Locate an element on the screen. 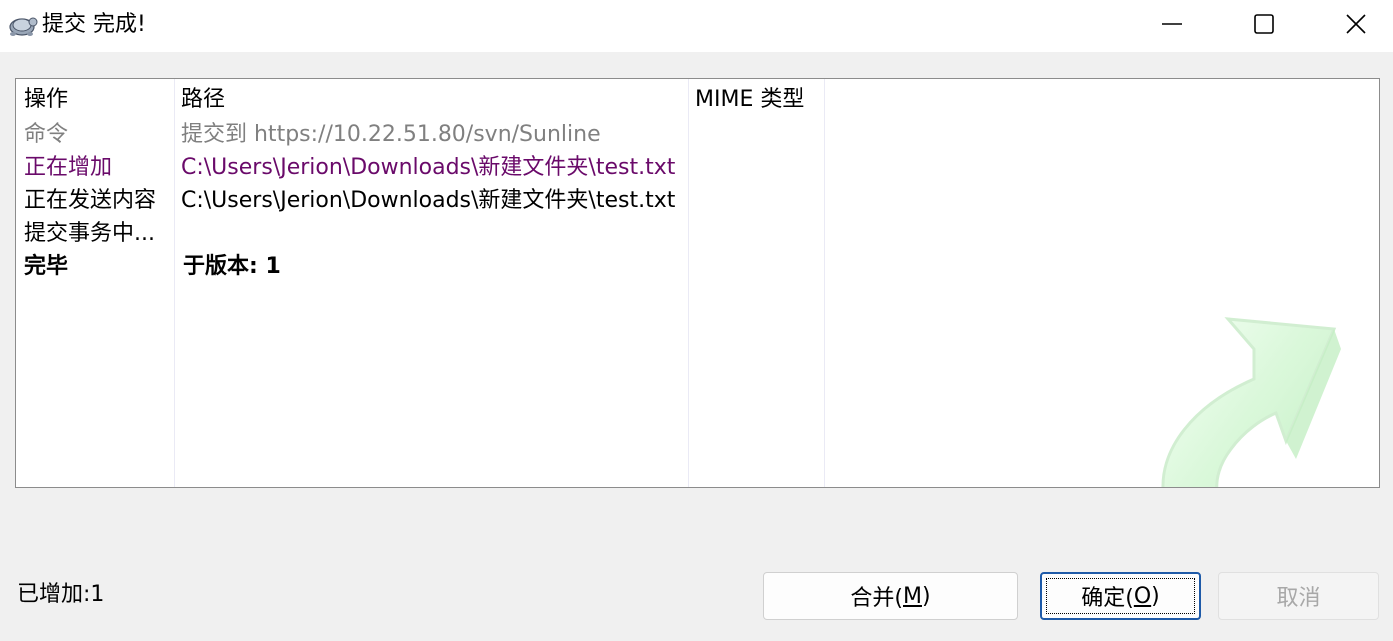  ok-button-suffix: ) is located at coordinates (1155, 596).